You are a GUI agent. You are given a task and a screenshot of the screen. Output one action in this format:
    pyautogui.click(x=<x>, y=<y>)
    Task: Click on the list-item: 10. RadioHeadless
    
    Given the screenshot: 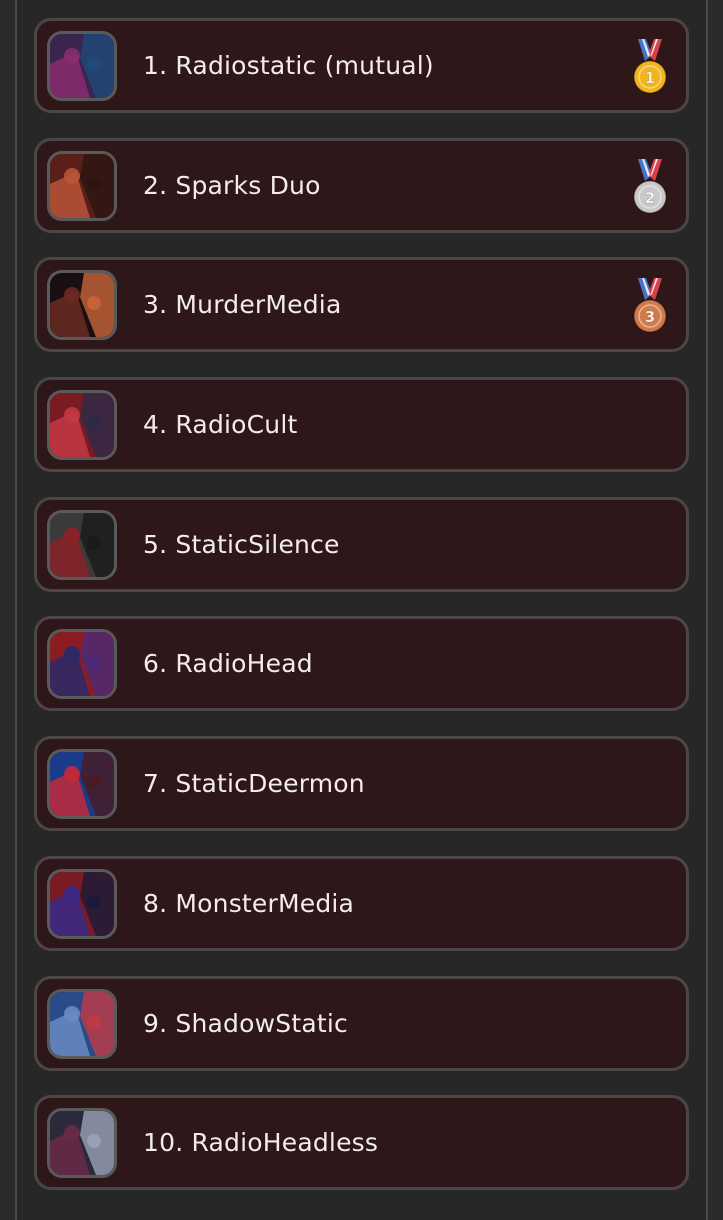 What is the action you would take?
    pyautogui.click(x=361, y=1143)
    